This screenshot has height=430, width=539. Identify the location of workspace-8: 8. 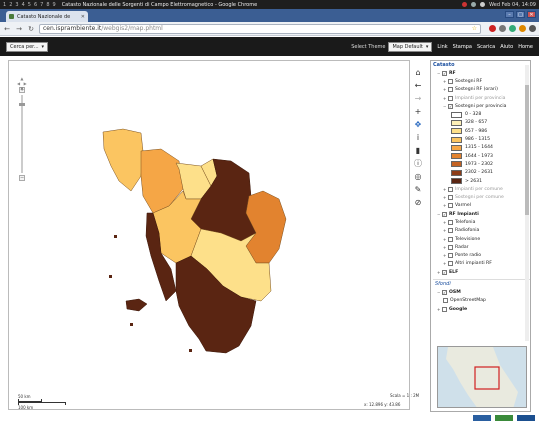
(47, 5).